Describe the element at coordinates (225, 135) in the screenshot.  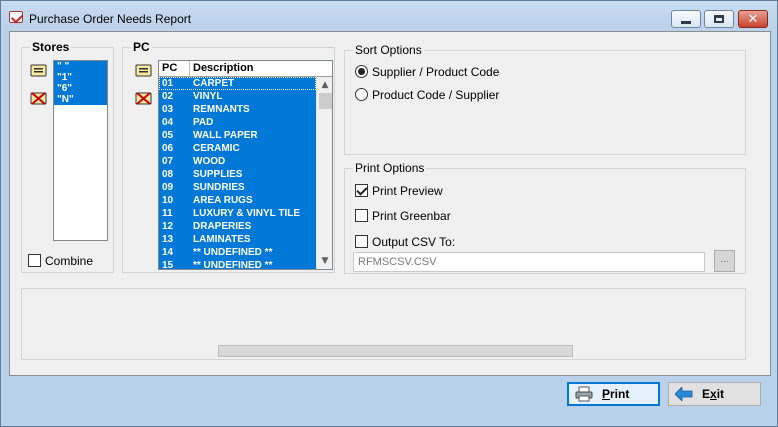
I see `pc-description-cell: WALL PAPER` at that location.